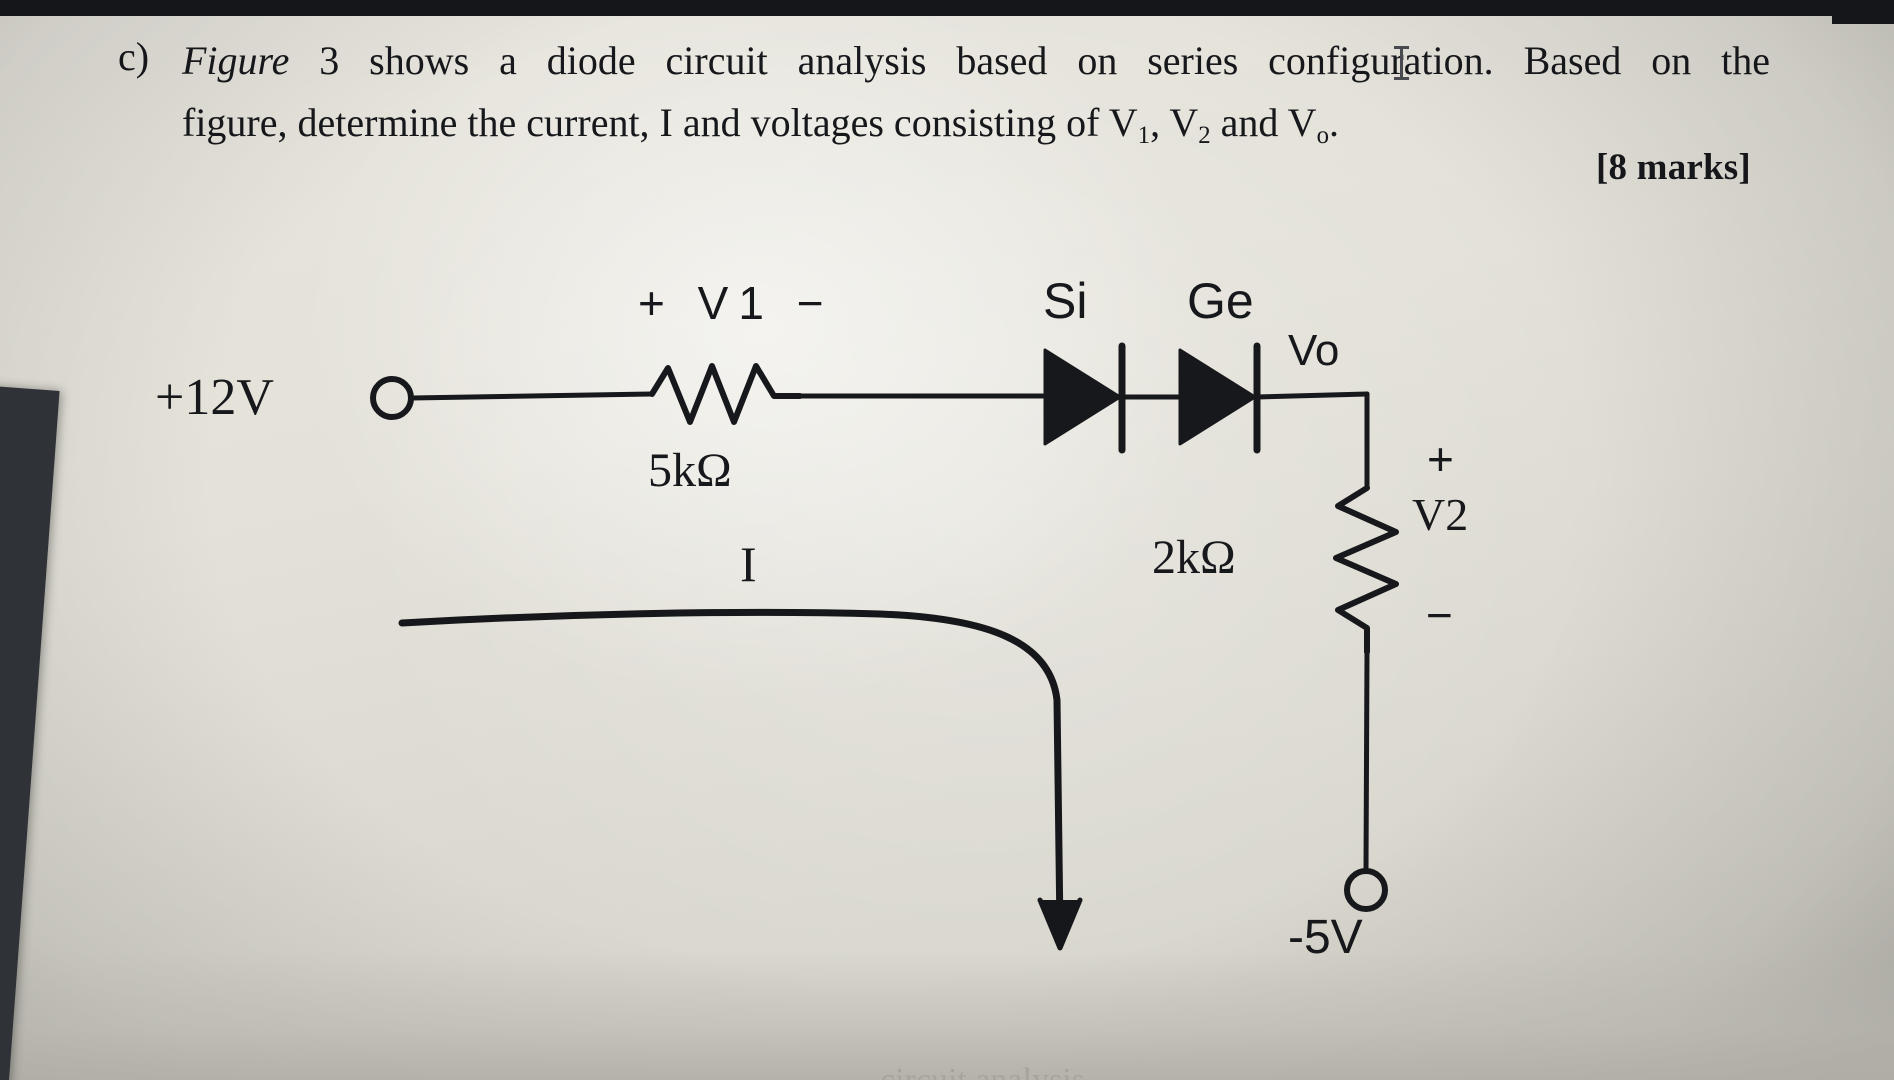 The image size is (1894, 1080). What do you see at coordinates (1440, 459) in the screenshot?
I see `label-v2-plus: +` at bounding box center [1440, 459].